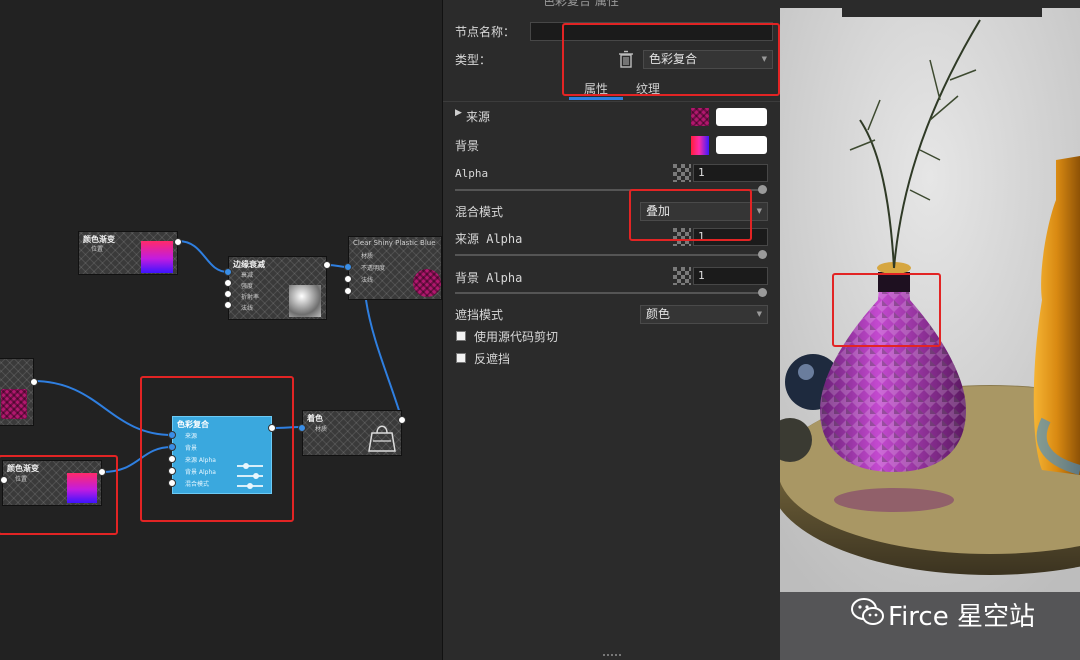 This screenshot has width=1080, height=660. What do you see at coordinates (648, 88) in the screenshot?
I see `tab-texture: 纹理` at bounding box center [648, 88].